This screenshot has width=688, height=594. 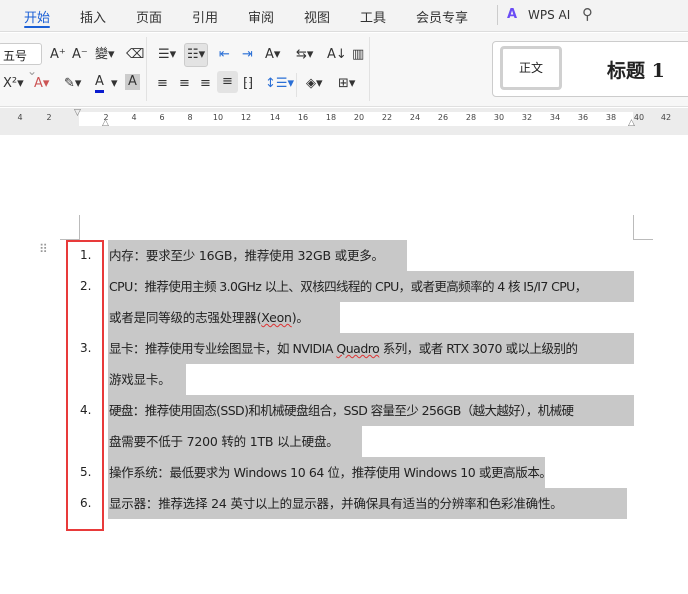 What do you see at coordinates (639, 117) in the screenshot?
I see `ruler-tick: 40` at bounding box center [639, 117].